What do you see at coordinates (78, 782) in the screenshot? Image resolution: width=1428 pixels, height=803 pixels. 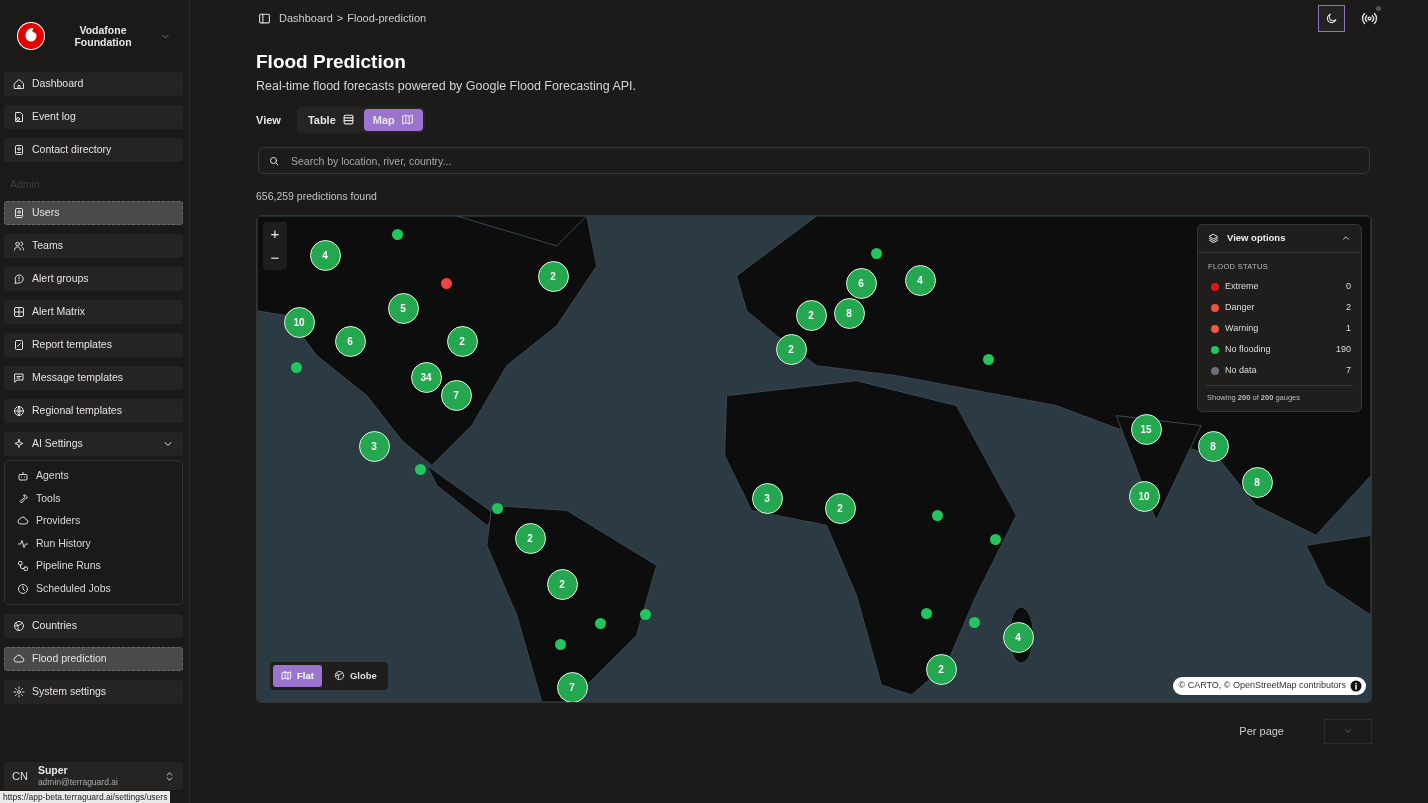 I see `user-email: admin@terraguard.ai` at bounding box center [78, 782].